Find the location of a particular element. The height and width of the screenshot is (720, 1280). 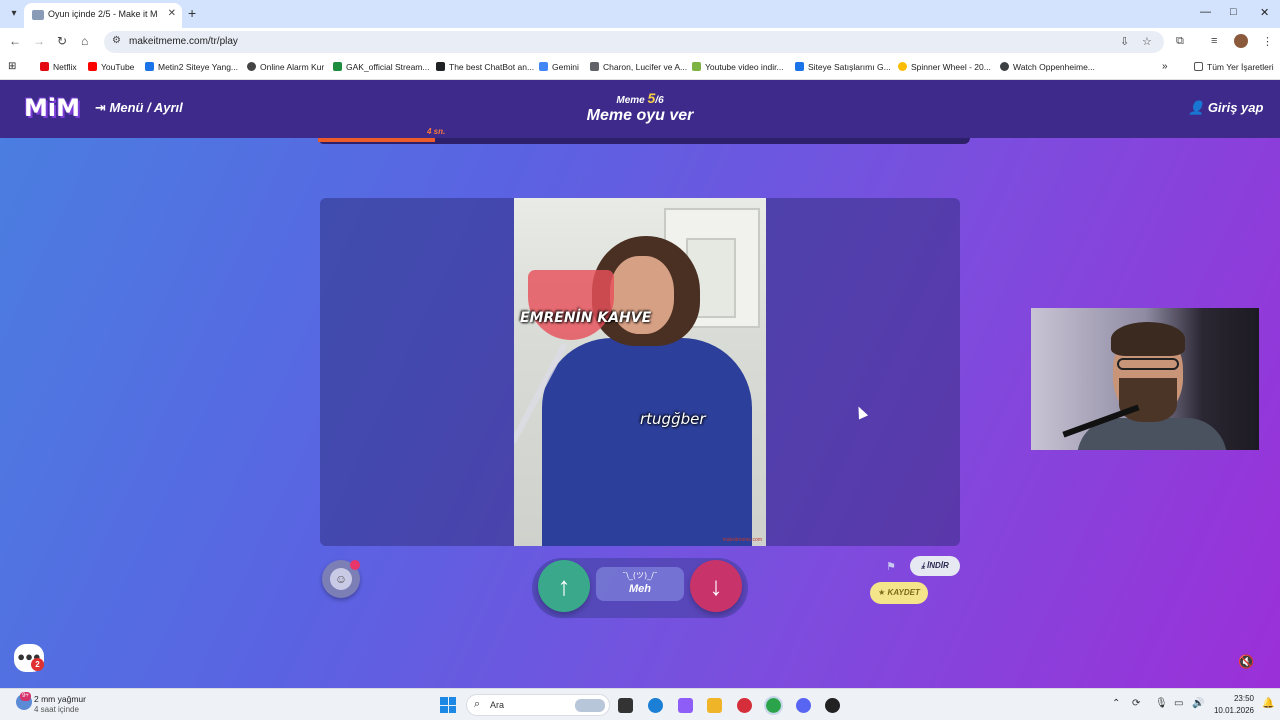

reload-icon: ↻ is located at coordinates (62, 41).